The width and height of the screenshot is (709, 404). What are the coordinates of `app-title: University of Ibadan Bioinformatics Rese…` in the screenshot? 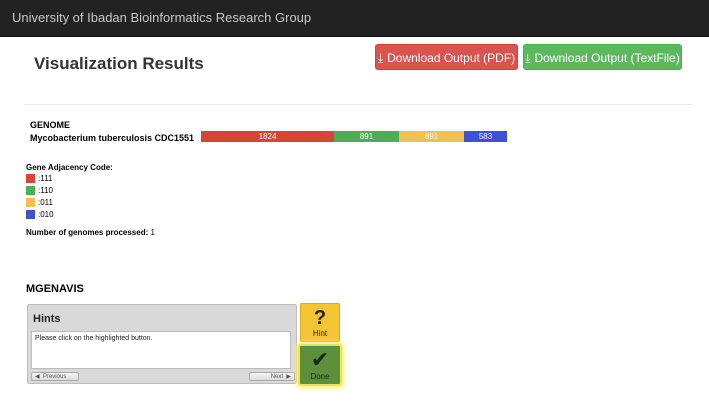 It's located at (161, 17).